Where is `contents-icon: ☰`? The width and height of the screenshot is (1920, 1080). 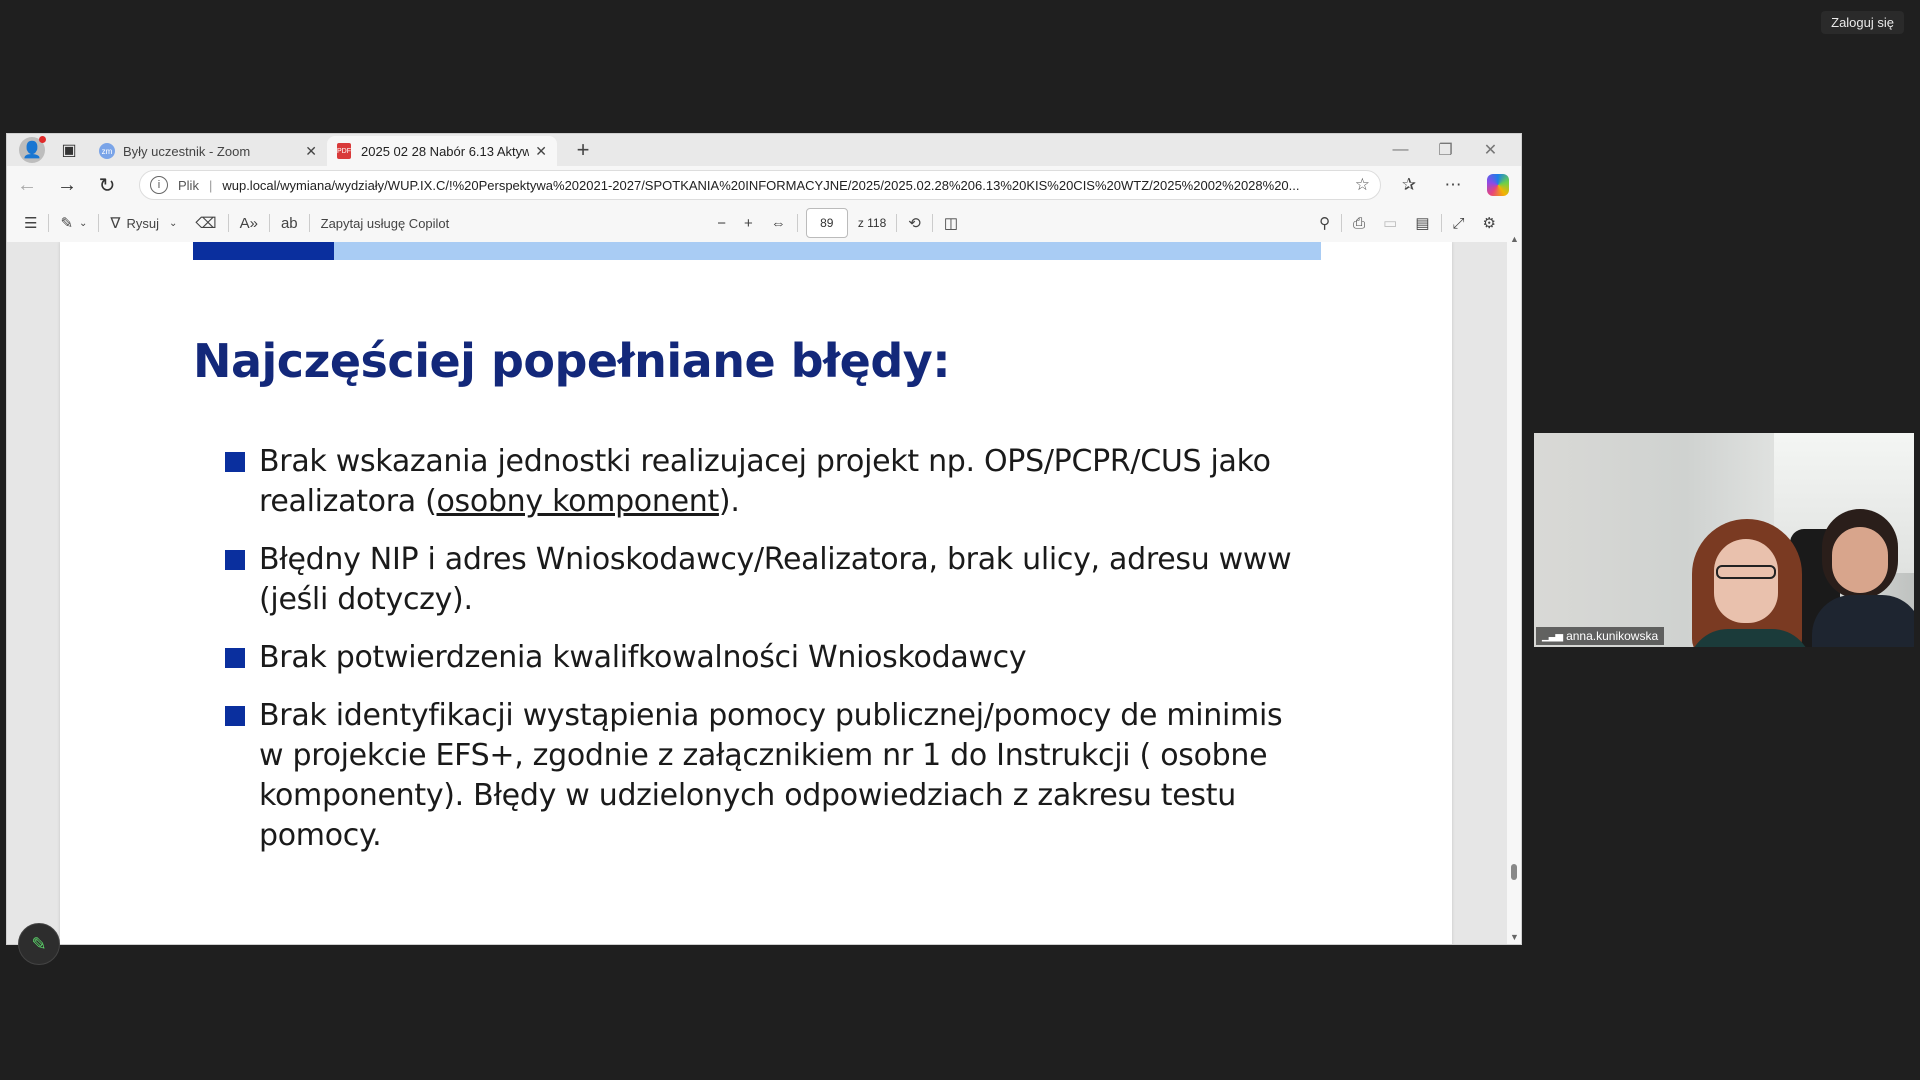
contents-icon: ☰ is located at coordinates (30, 223).